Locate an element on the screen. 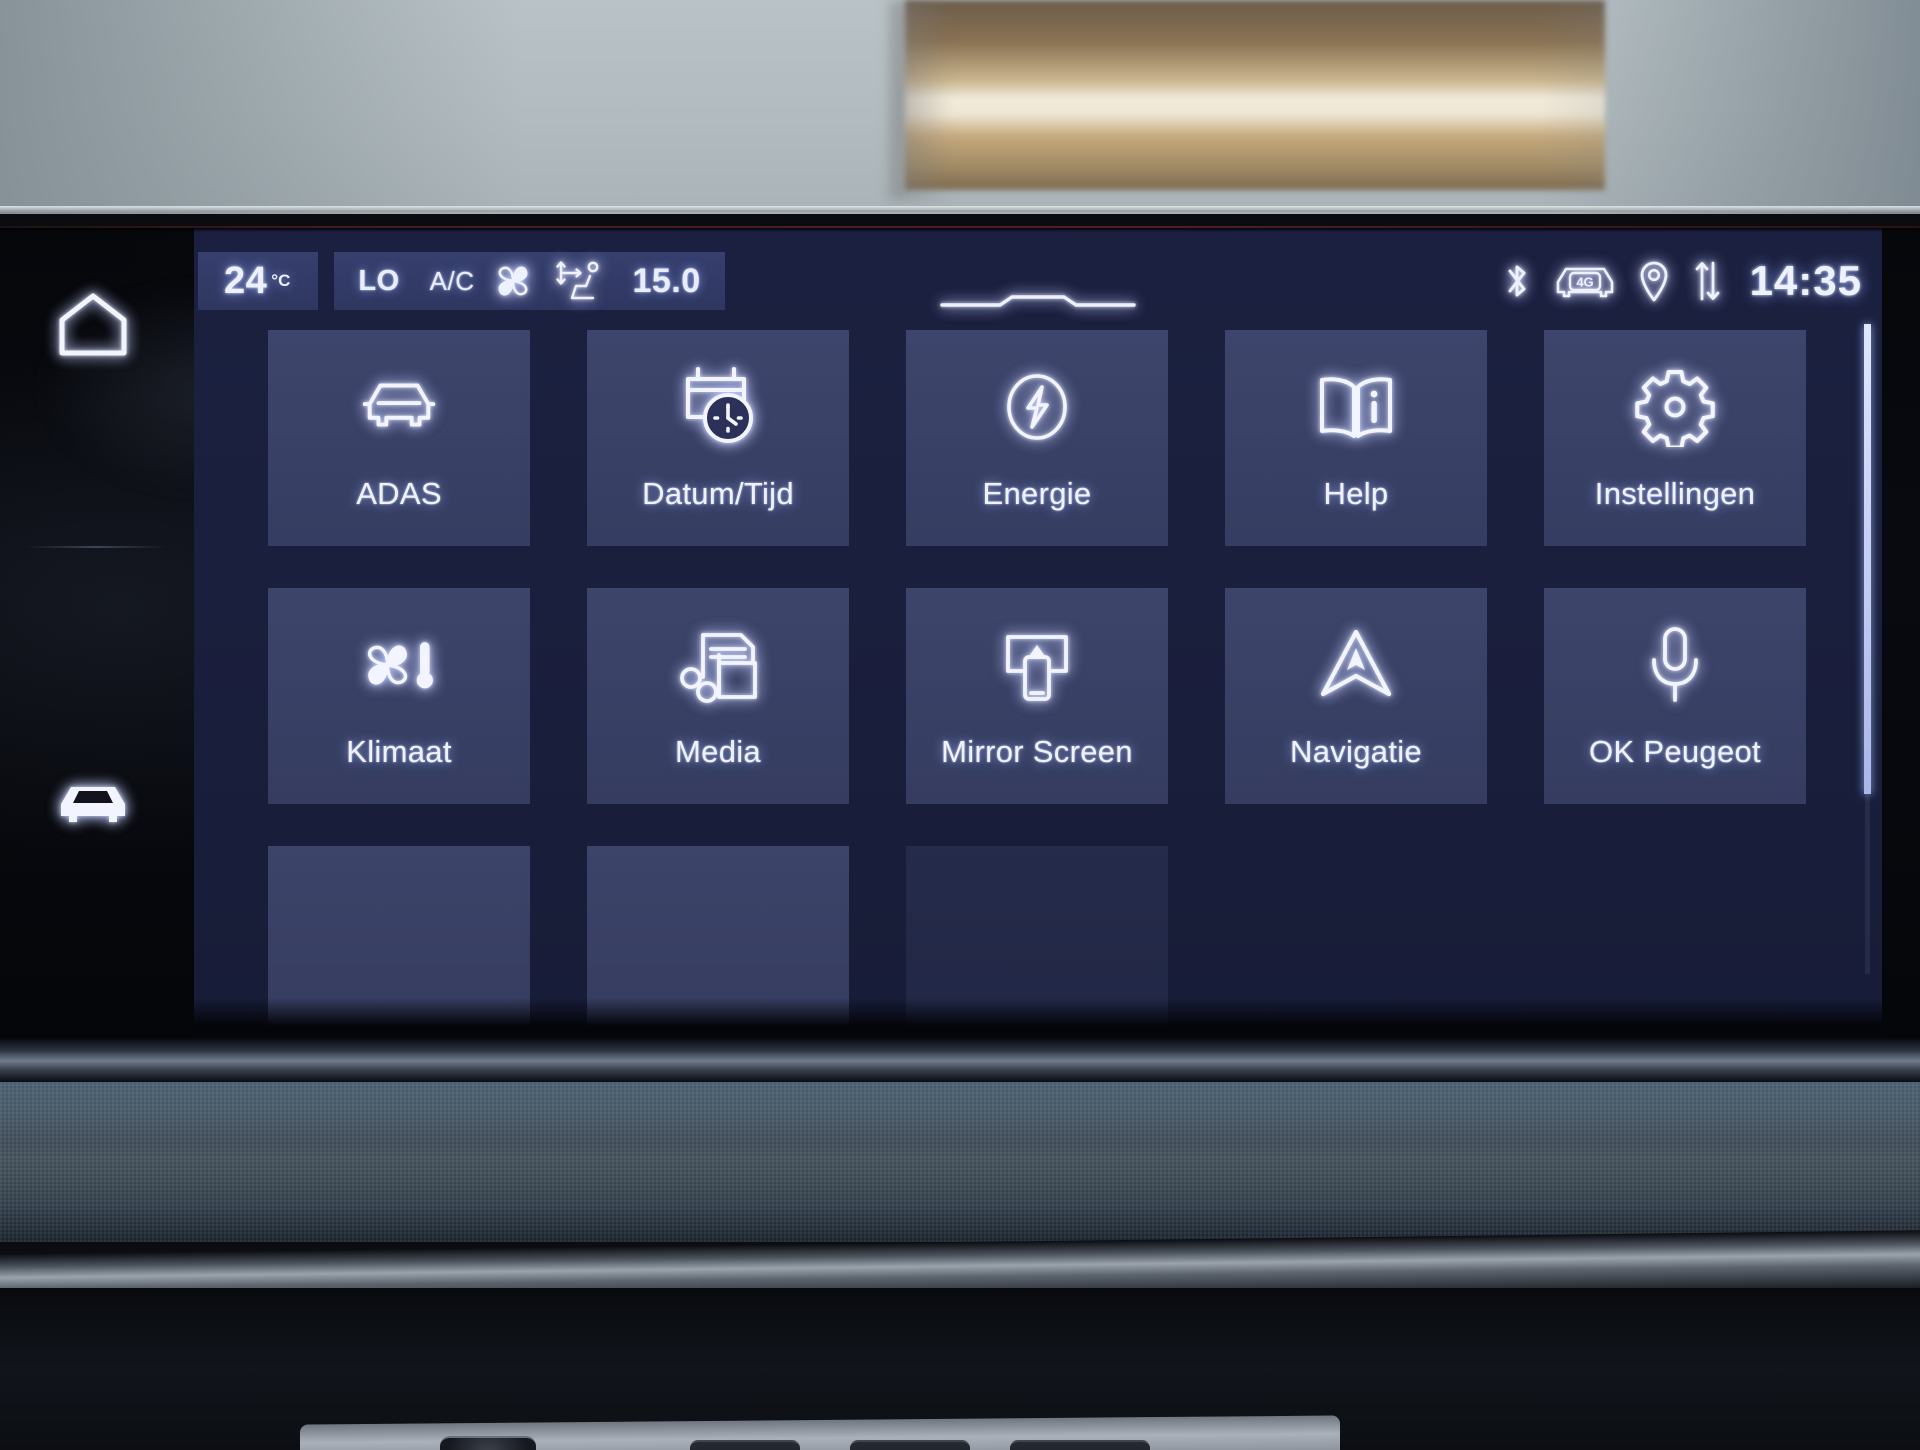 The image size is (1920, 1450). driver-temperature-control: 24 °C is located at coordinates (258, 281).